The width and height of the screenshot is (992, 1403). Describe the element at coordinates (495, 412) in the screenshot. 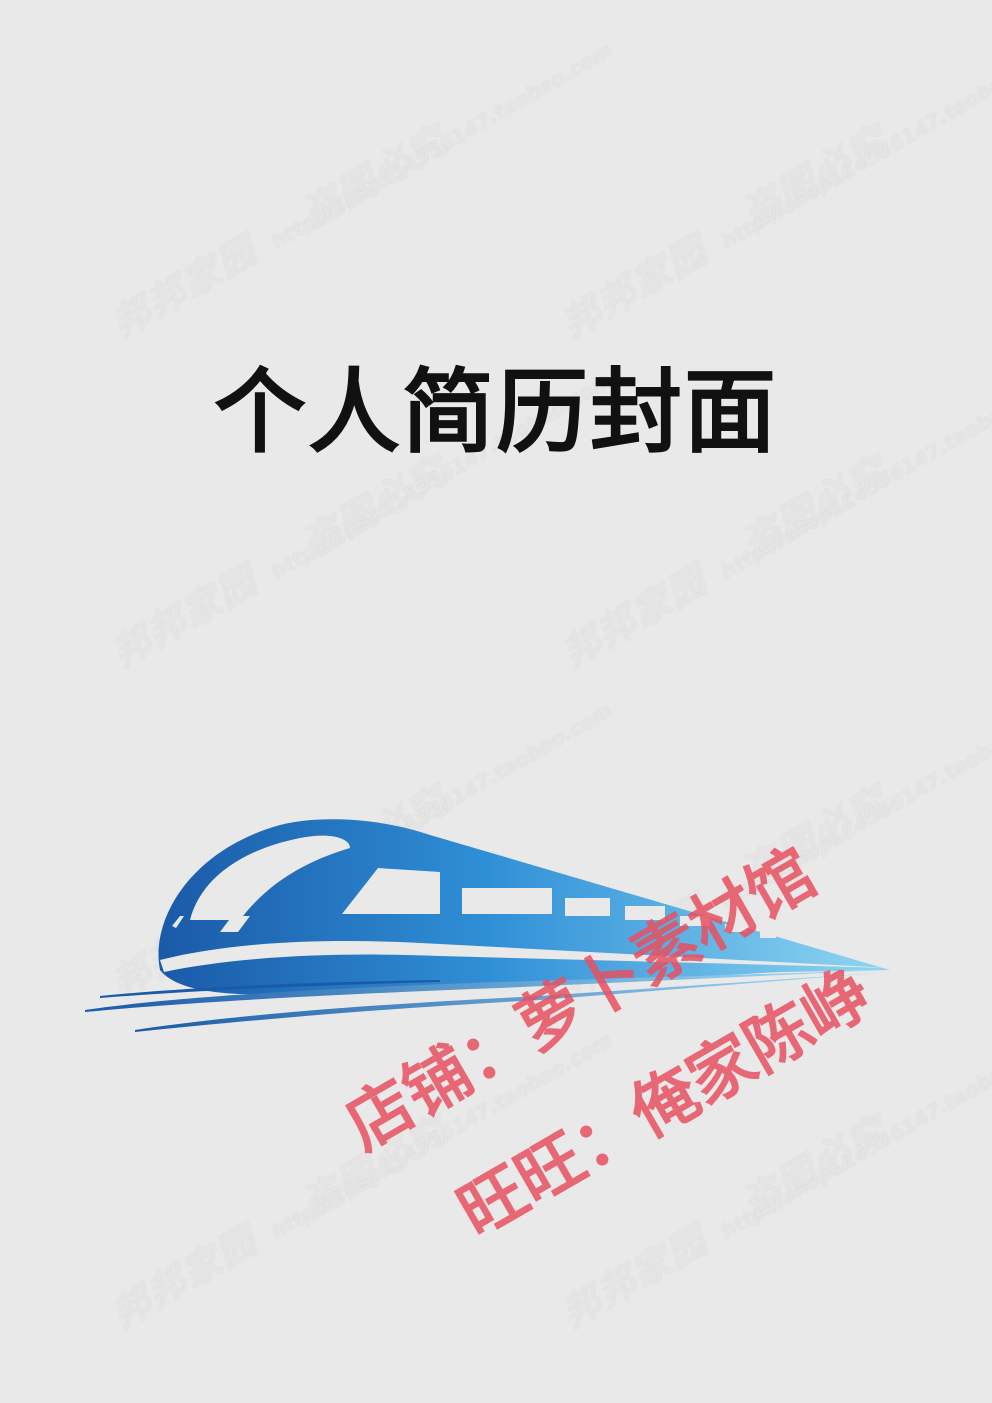

I see `cover-title: 个人简历封面` at that location.